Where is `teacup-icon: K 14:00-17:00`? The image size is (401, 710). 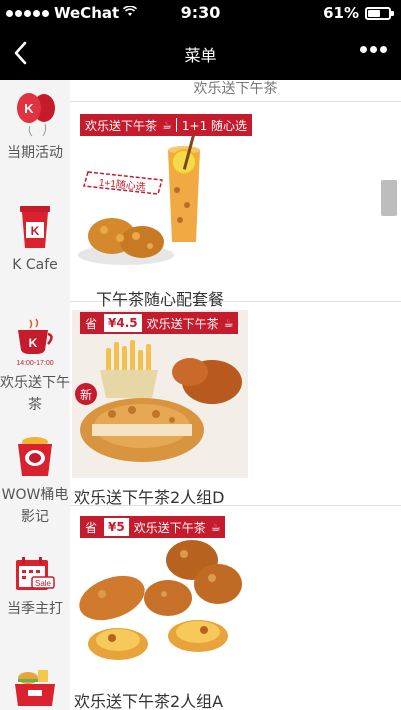
teacup-icon: K 14:00-17:00 is located at coordinates (35, 342).